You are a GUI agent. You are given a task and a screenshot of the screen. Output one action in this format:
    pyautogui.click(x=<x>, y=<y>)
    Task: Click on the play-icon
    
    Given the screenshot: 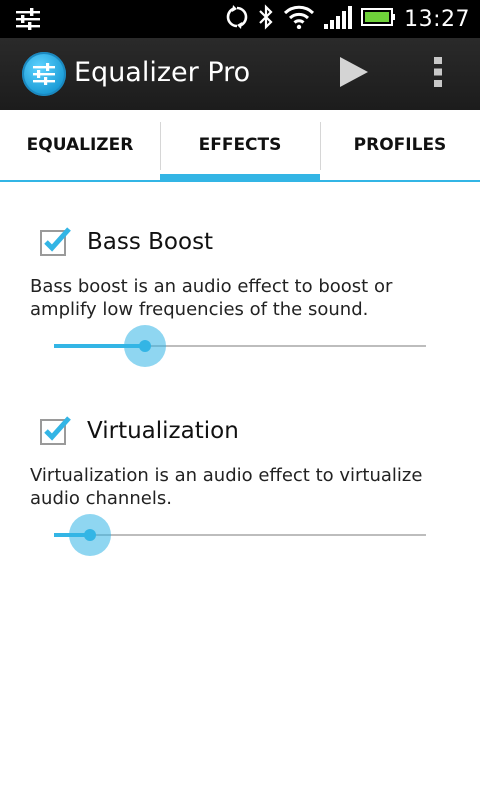 What is the action you would take?
    pyautogui.click(x=354, y=74)
    